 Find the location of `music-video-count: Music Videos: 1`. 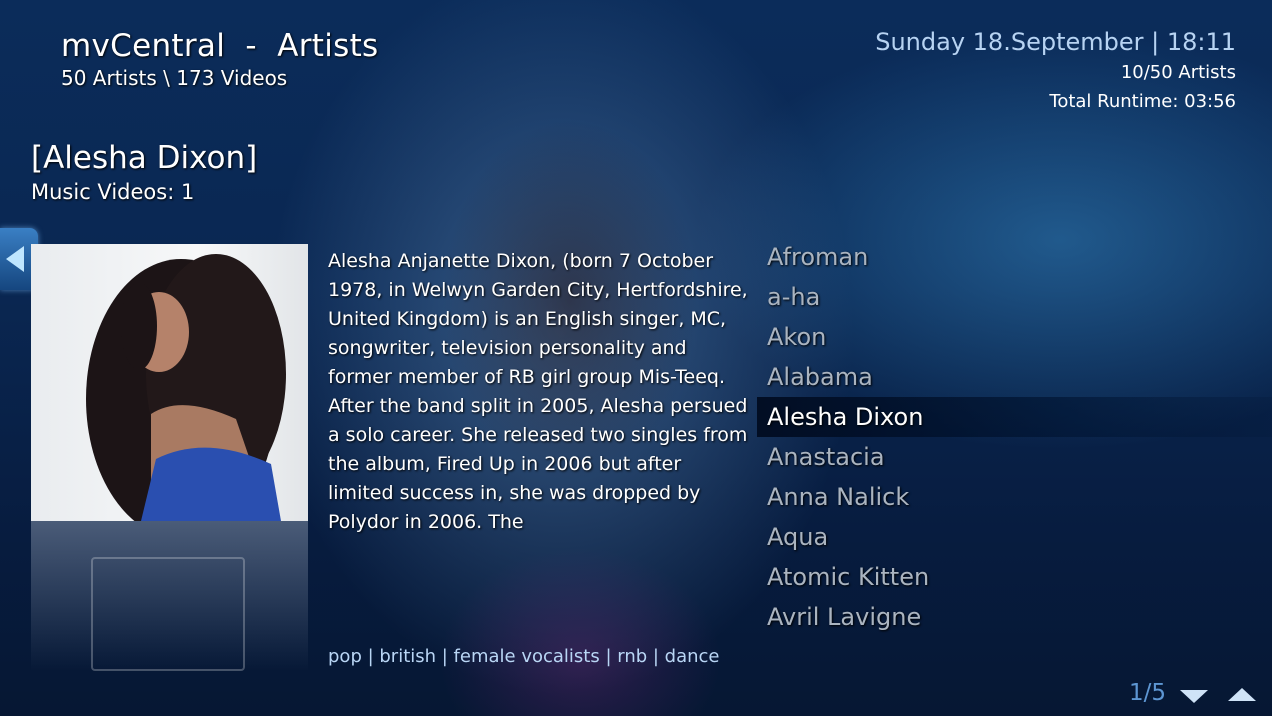

music-video-count: Music Videos: 1 is located at coordinates (113, 192).